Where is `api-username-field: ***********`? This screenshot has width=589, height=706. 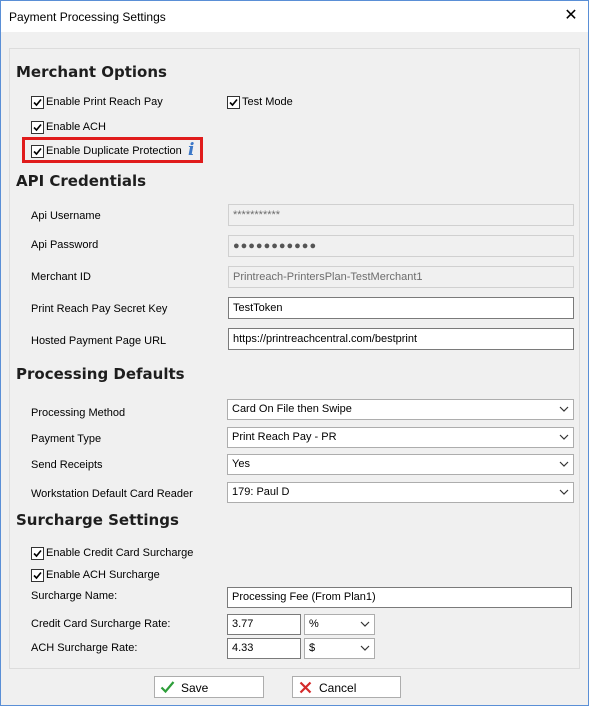 api-username-field: *********** is located at coordinates (401, 215).